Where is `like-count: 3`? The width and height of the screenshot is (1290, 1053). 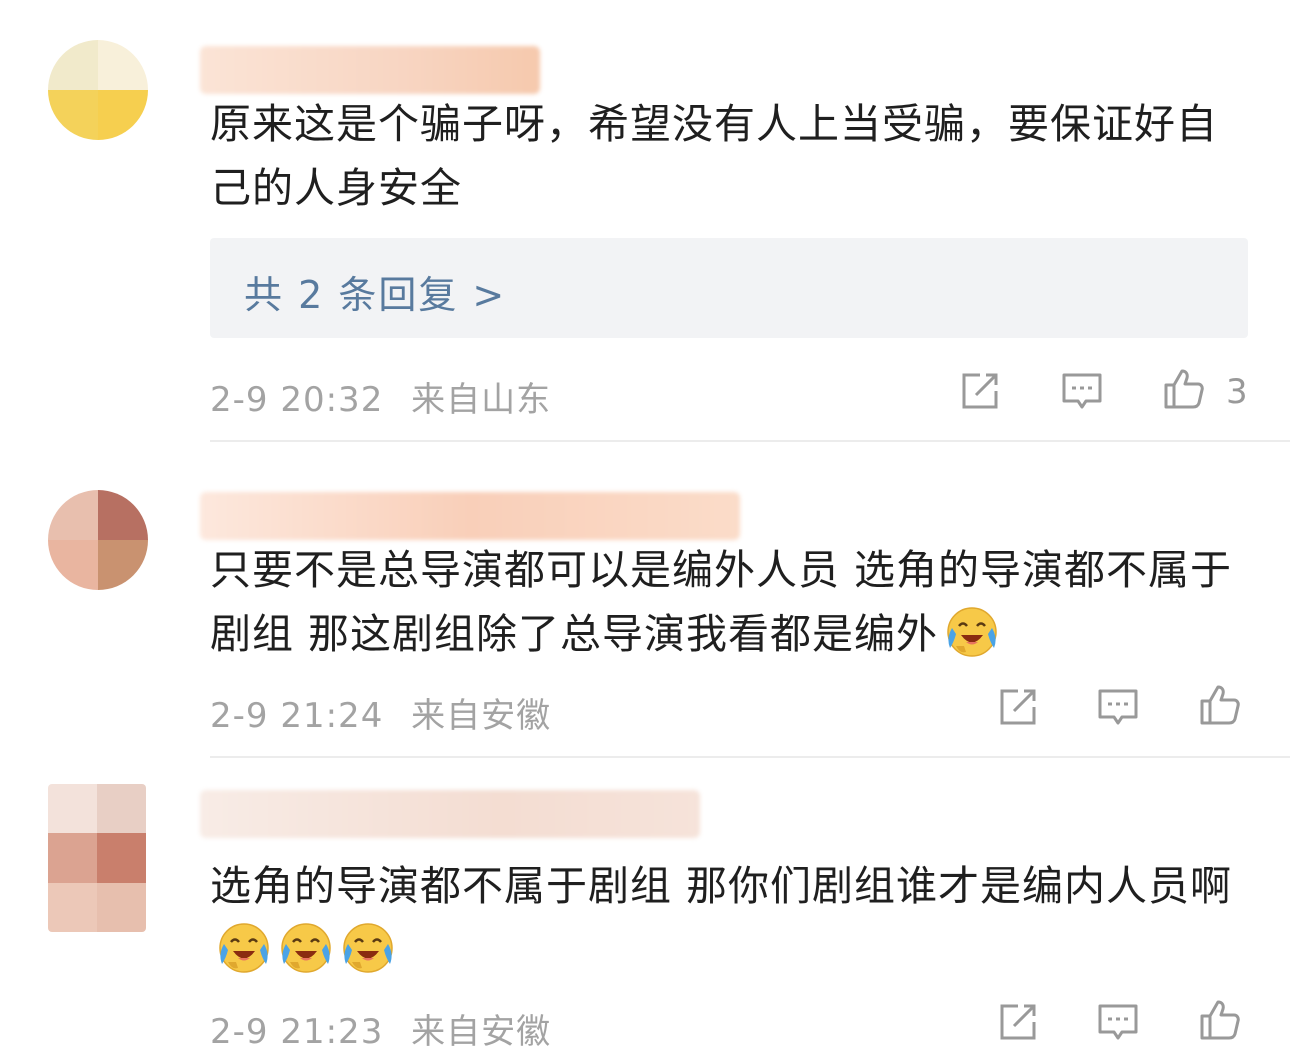 like-count: 3 is located at coordinates (1237, 392).